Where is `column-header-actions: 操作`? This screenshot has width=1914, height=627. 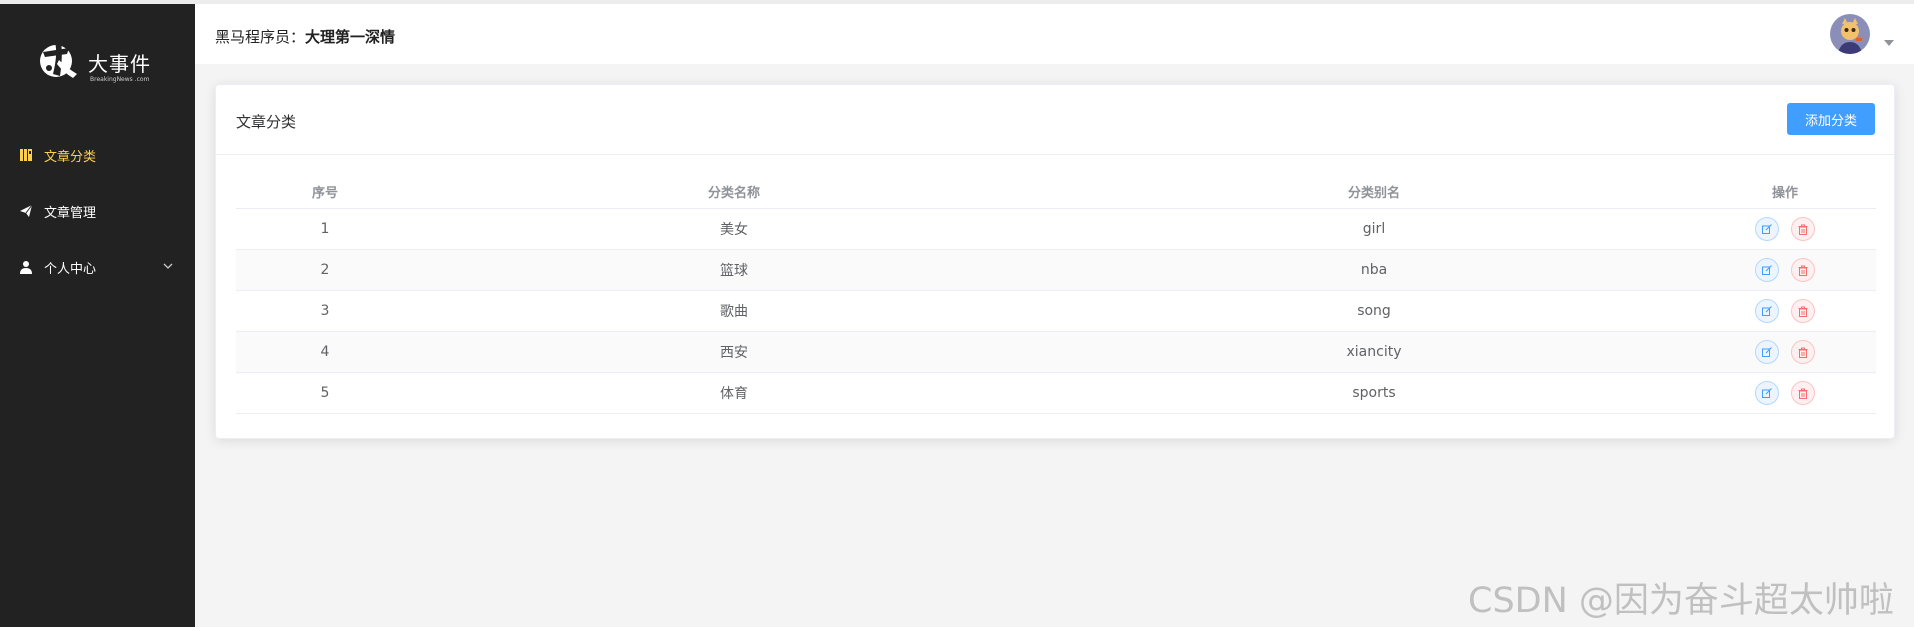 column-header-actions: 操作 is located at coordinates (1784, 193).